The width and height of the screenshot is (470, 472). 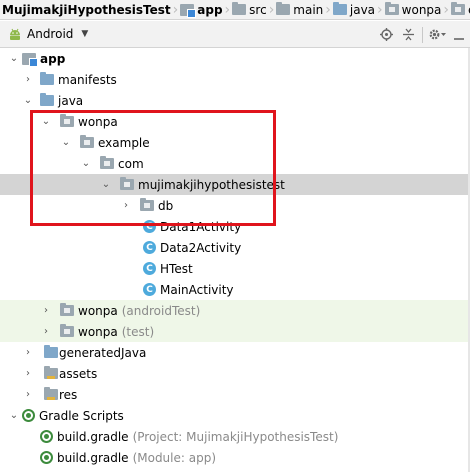 What do you see at coordinates (103, 352) in the screenshot?
I see `tree-label: generatedJava` at bounding box center [103, 352].